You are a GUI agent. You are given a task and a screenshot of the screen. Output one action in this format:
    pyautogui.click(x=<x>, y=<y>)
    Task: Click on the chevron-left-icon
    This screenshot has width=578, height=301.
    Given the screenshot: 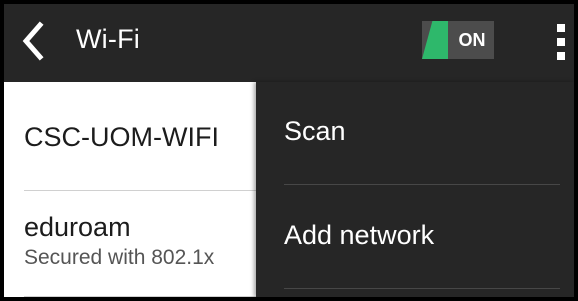 What is the action you would take?
    pyautogui.click(x=33, y=41)
    